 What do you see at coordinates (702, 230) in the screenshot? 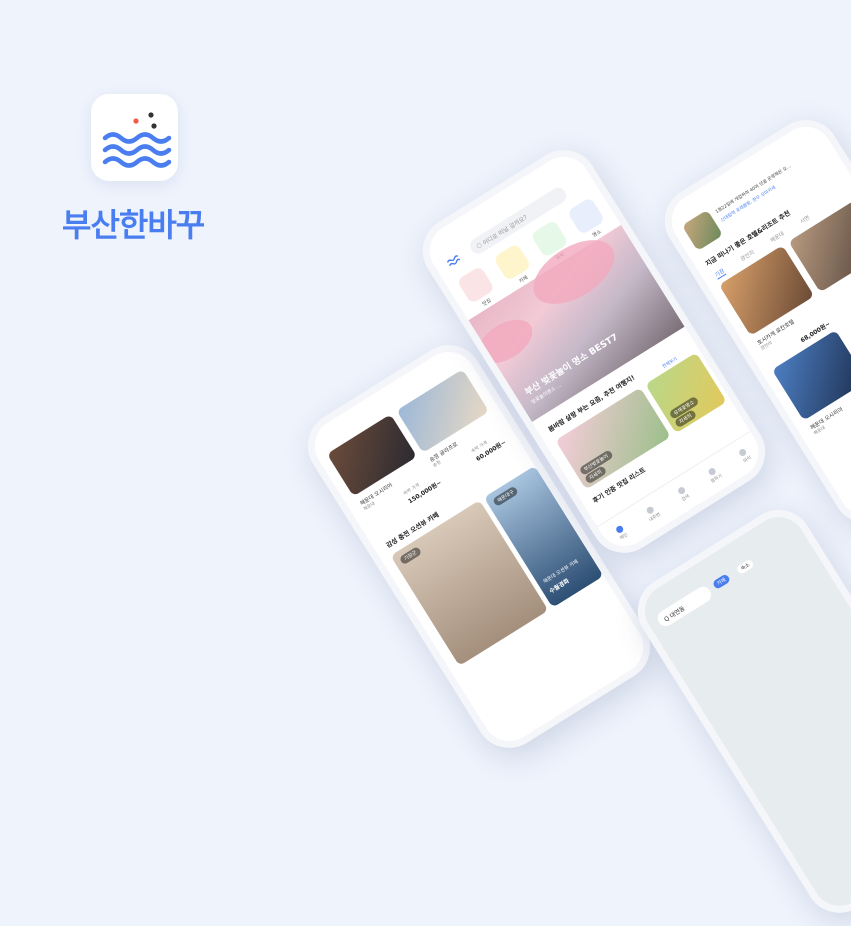
I see `notice-thumb` at bounding box center [702, 230].